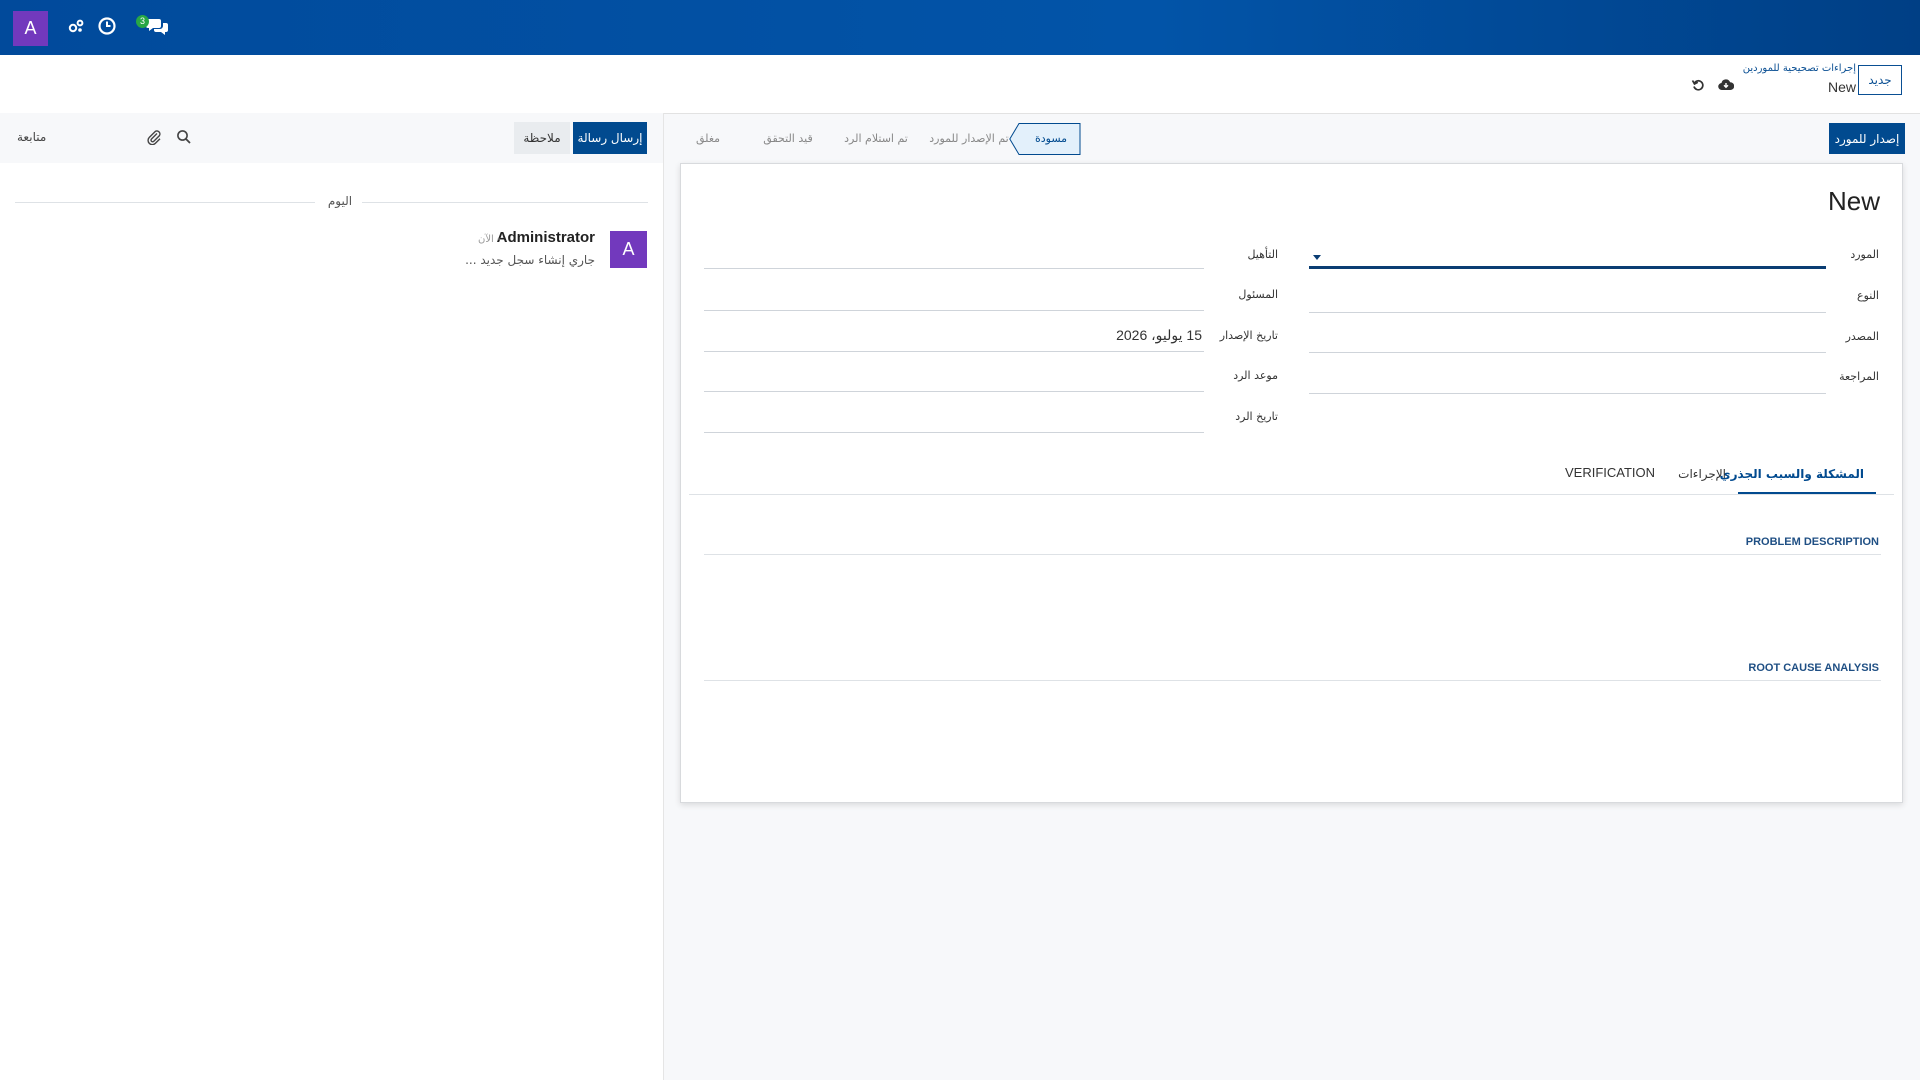 Image resolution: width=1920 pixels, height=1080 pixels. I want to click on tabs-divider, so click(1291, 494).